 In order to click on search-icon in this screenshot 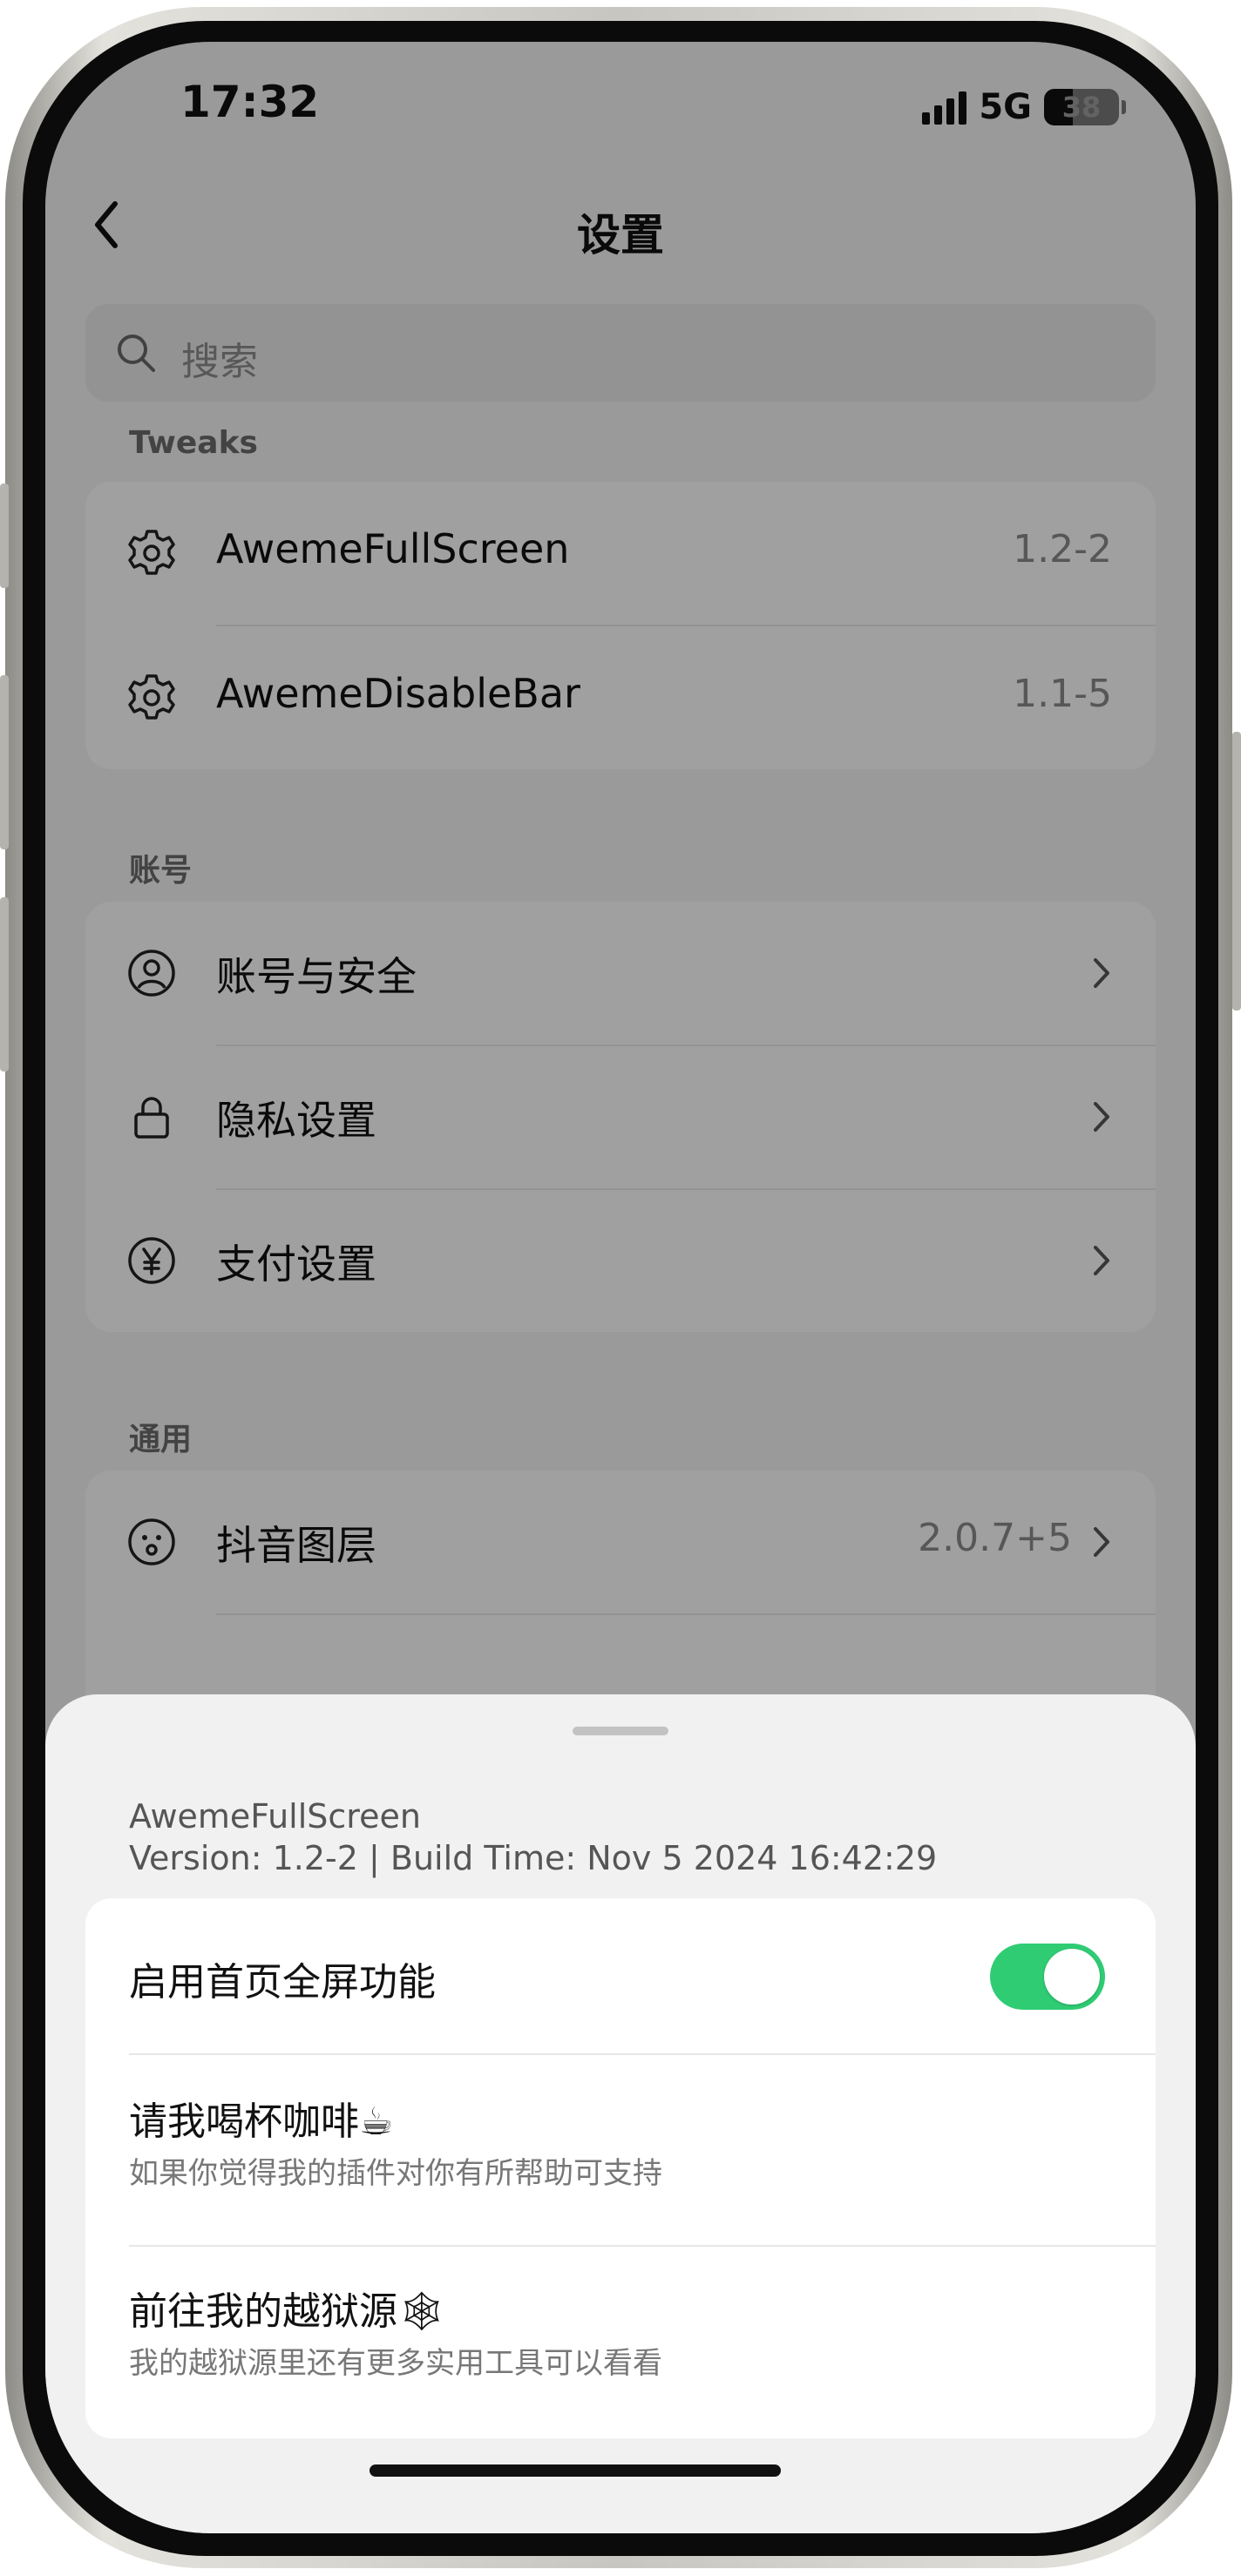, I will do `click(136, 353)`.